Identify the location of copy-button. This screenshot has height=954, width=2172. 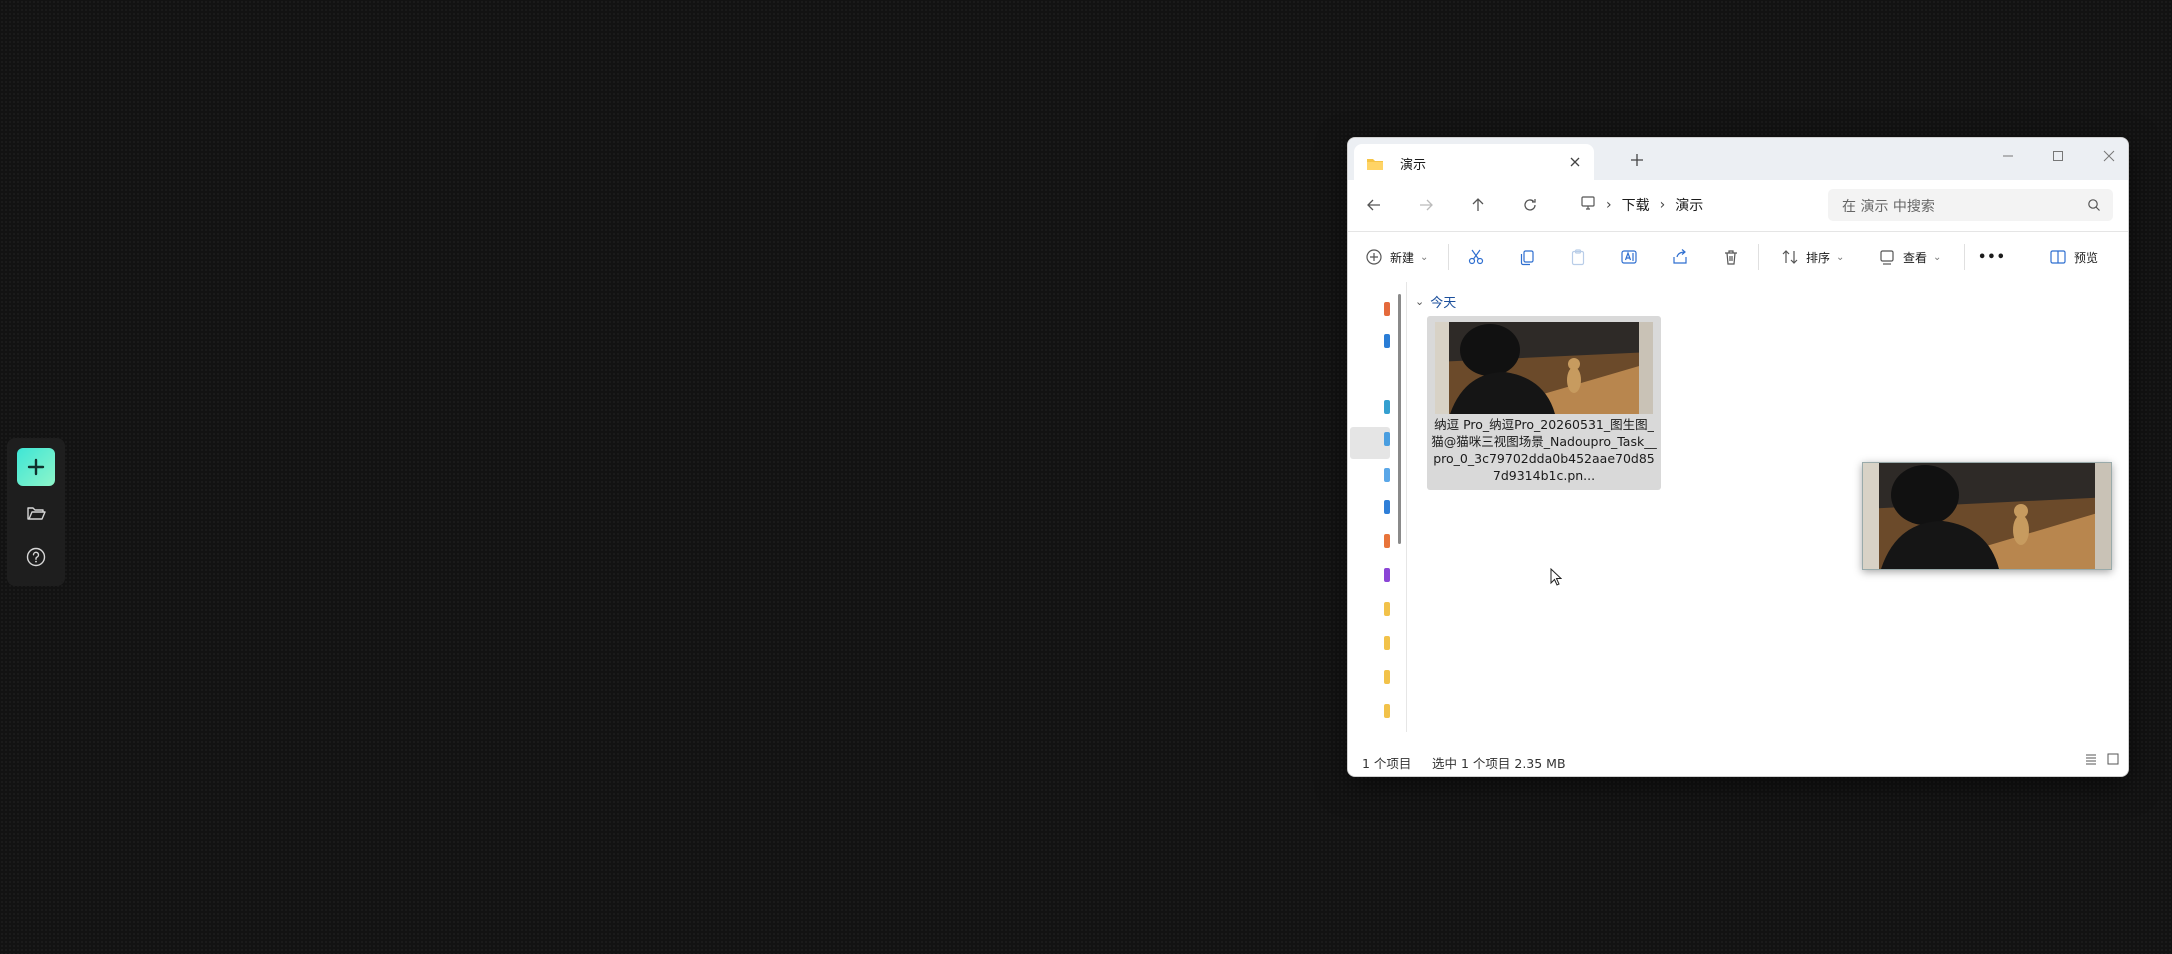
(1527, 257).